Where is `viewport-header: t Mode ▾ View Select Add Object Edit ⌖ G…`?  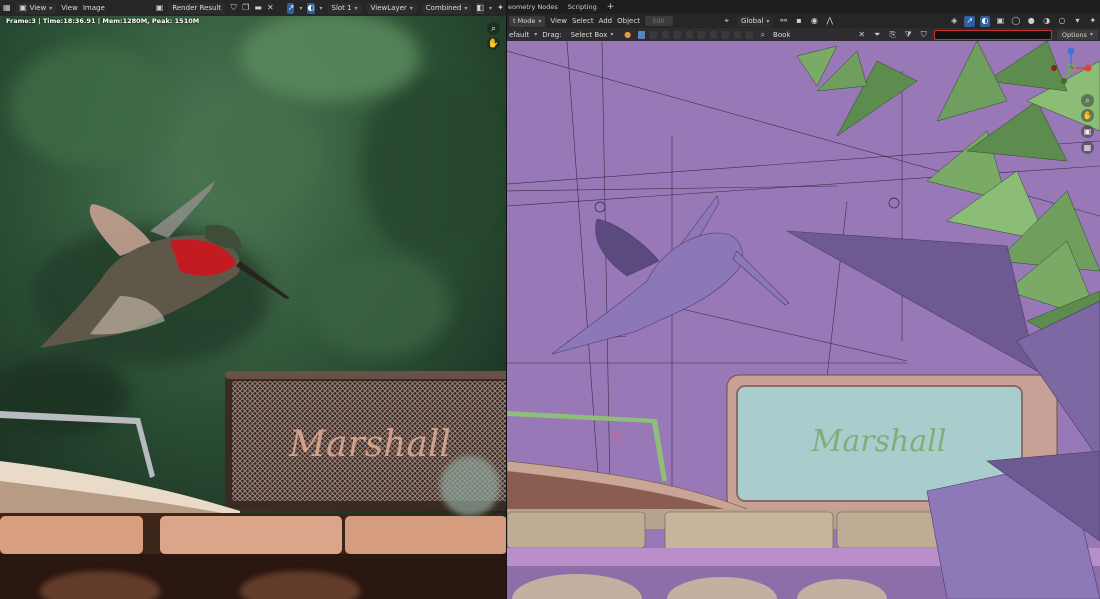 viewport-header: t Mode ▾ View Select Add Object Edit ⌖ G… is located at coordinates (803, 21).